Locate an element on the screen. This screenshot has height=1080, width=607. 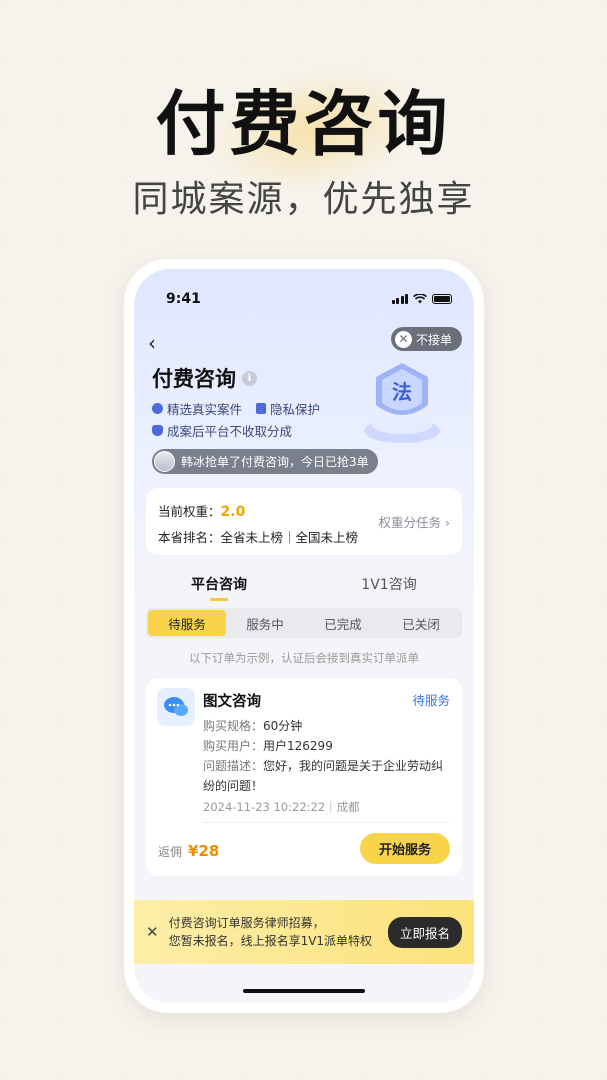
page-title-text: 付费咨询 is located at coordinates (194, 379).